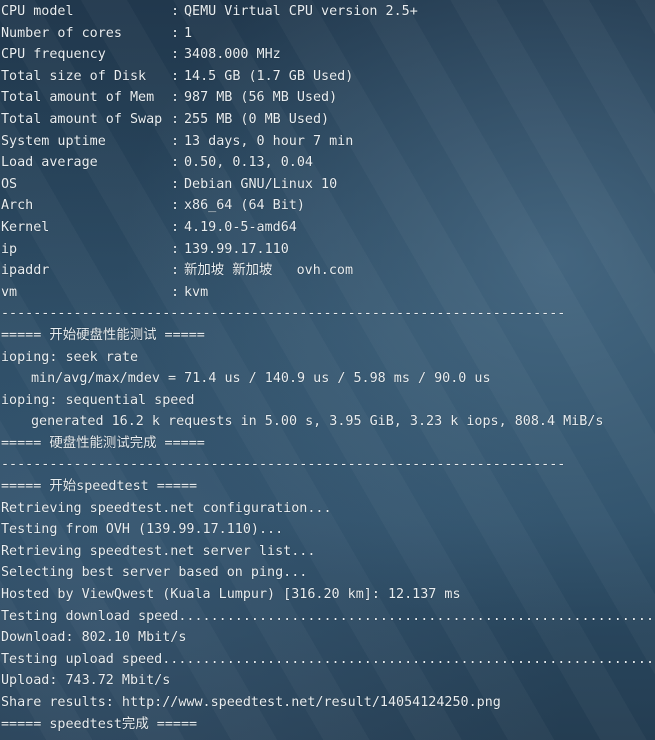 Image resolution: width=655 pixels, height=740 pixels. Describe the element at coordinates (244, 206) in the screenshot. I see `sysinfo-value: x86_64 (64 Bit)` at that location.